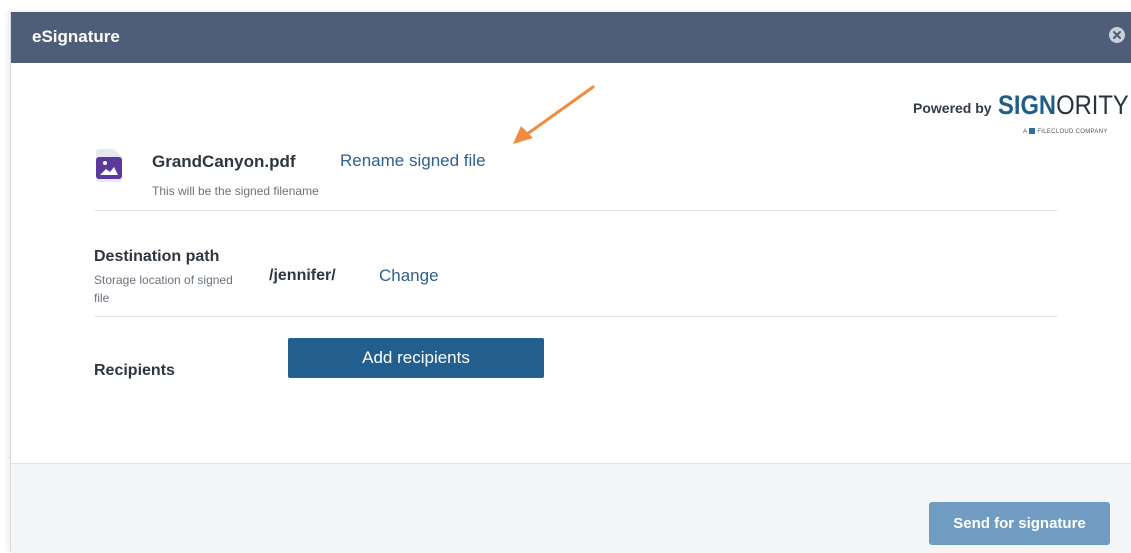 The height and width of the screenshot is (553, 1131). Describe the element at coordinates (952, 108) in the screenshot. I see `powered-by-label: Powered by` at that location.